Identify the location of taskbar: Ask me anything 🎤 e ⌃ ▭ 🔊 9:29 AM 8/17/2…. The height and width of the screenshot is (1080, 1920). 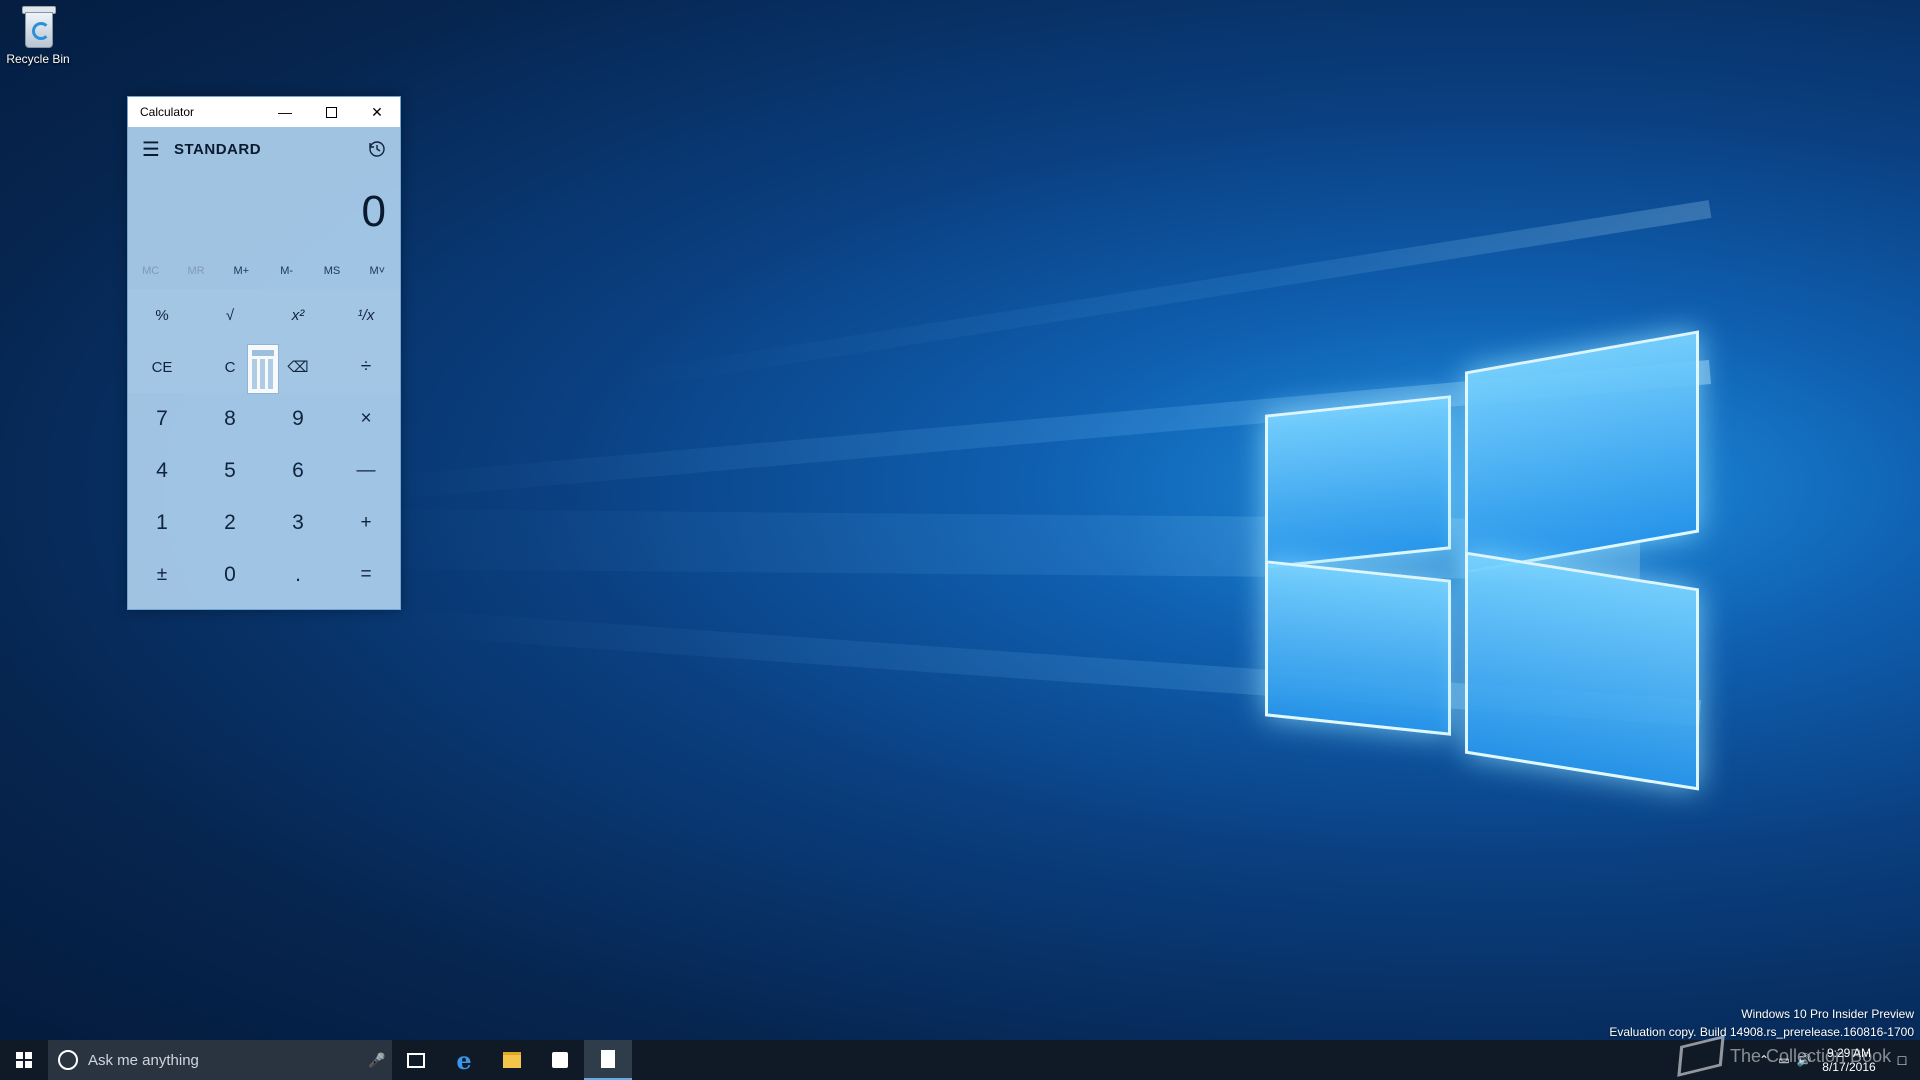
(960, 1060).